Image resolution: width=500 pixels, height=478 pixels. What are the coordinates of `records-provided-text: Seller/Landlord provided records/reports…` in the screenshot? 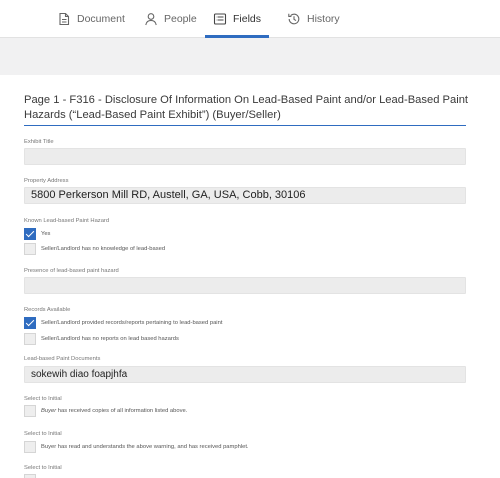 It's located at (132, 323).